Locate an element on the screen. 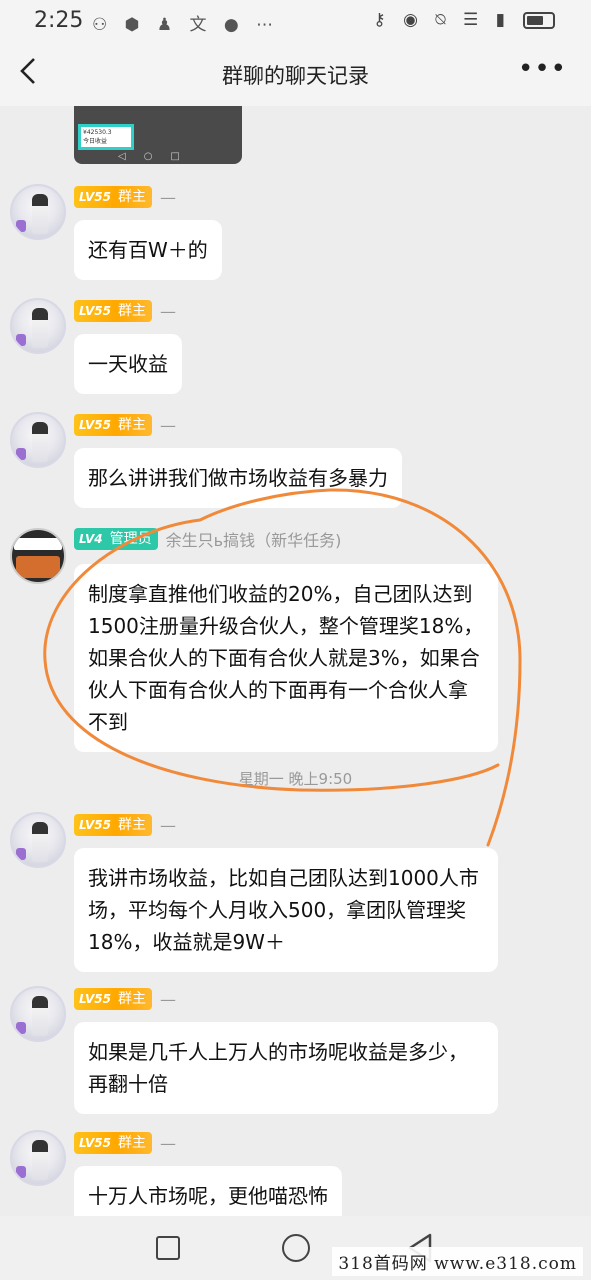  home-button is located at coordinates (296, 1248).